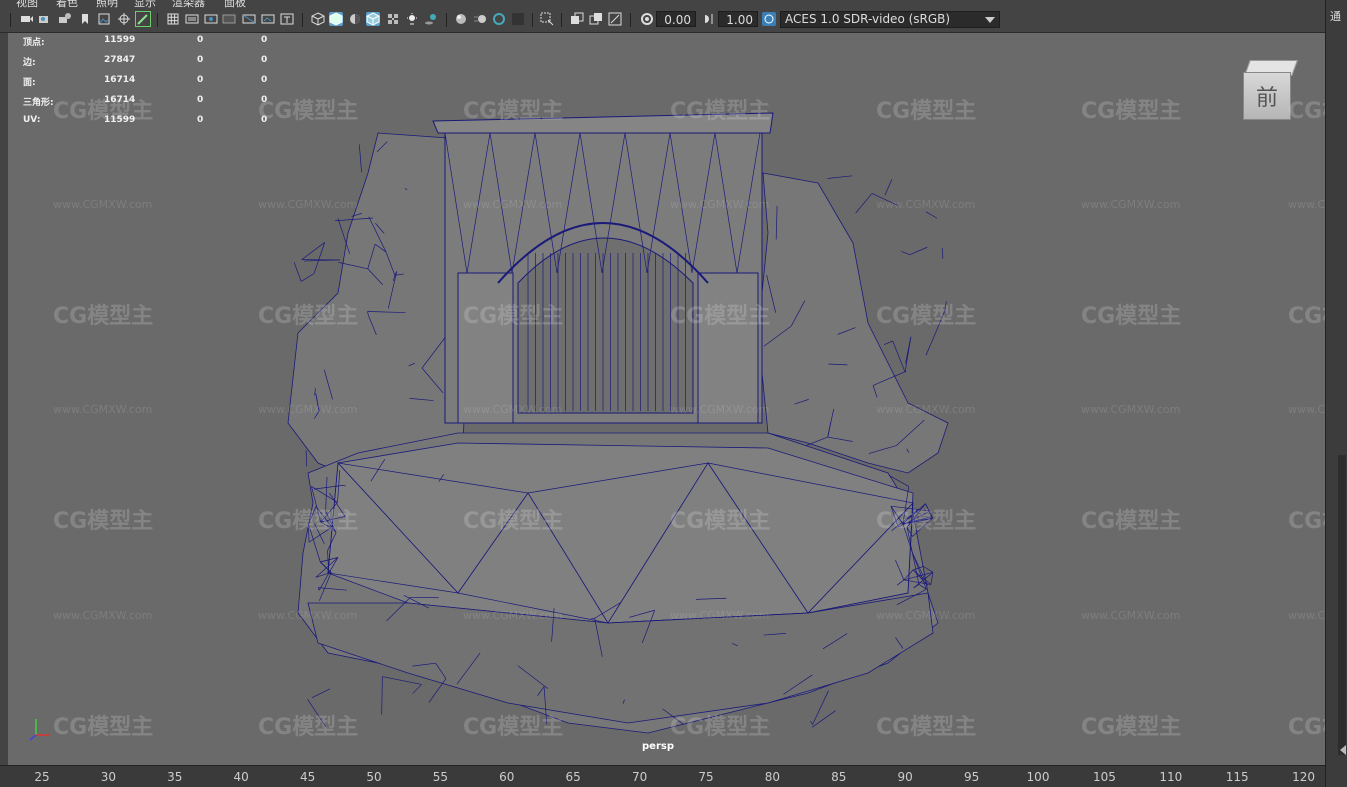  I want to click on exposure-field: 0.00, so click(676, 19).